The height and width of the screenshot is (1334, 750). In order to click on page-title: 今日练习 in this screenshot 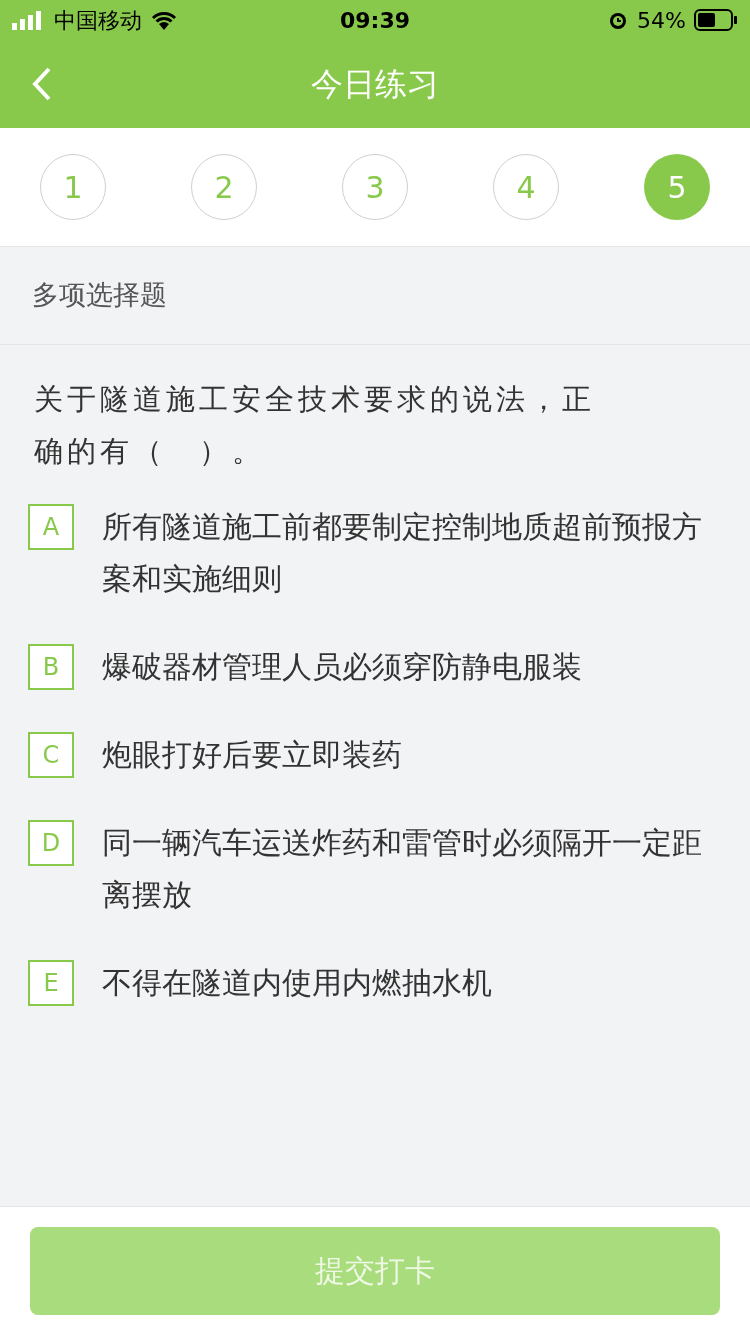, I will do `click(375, 84)`.